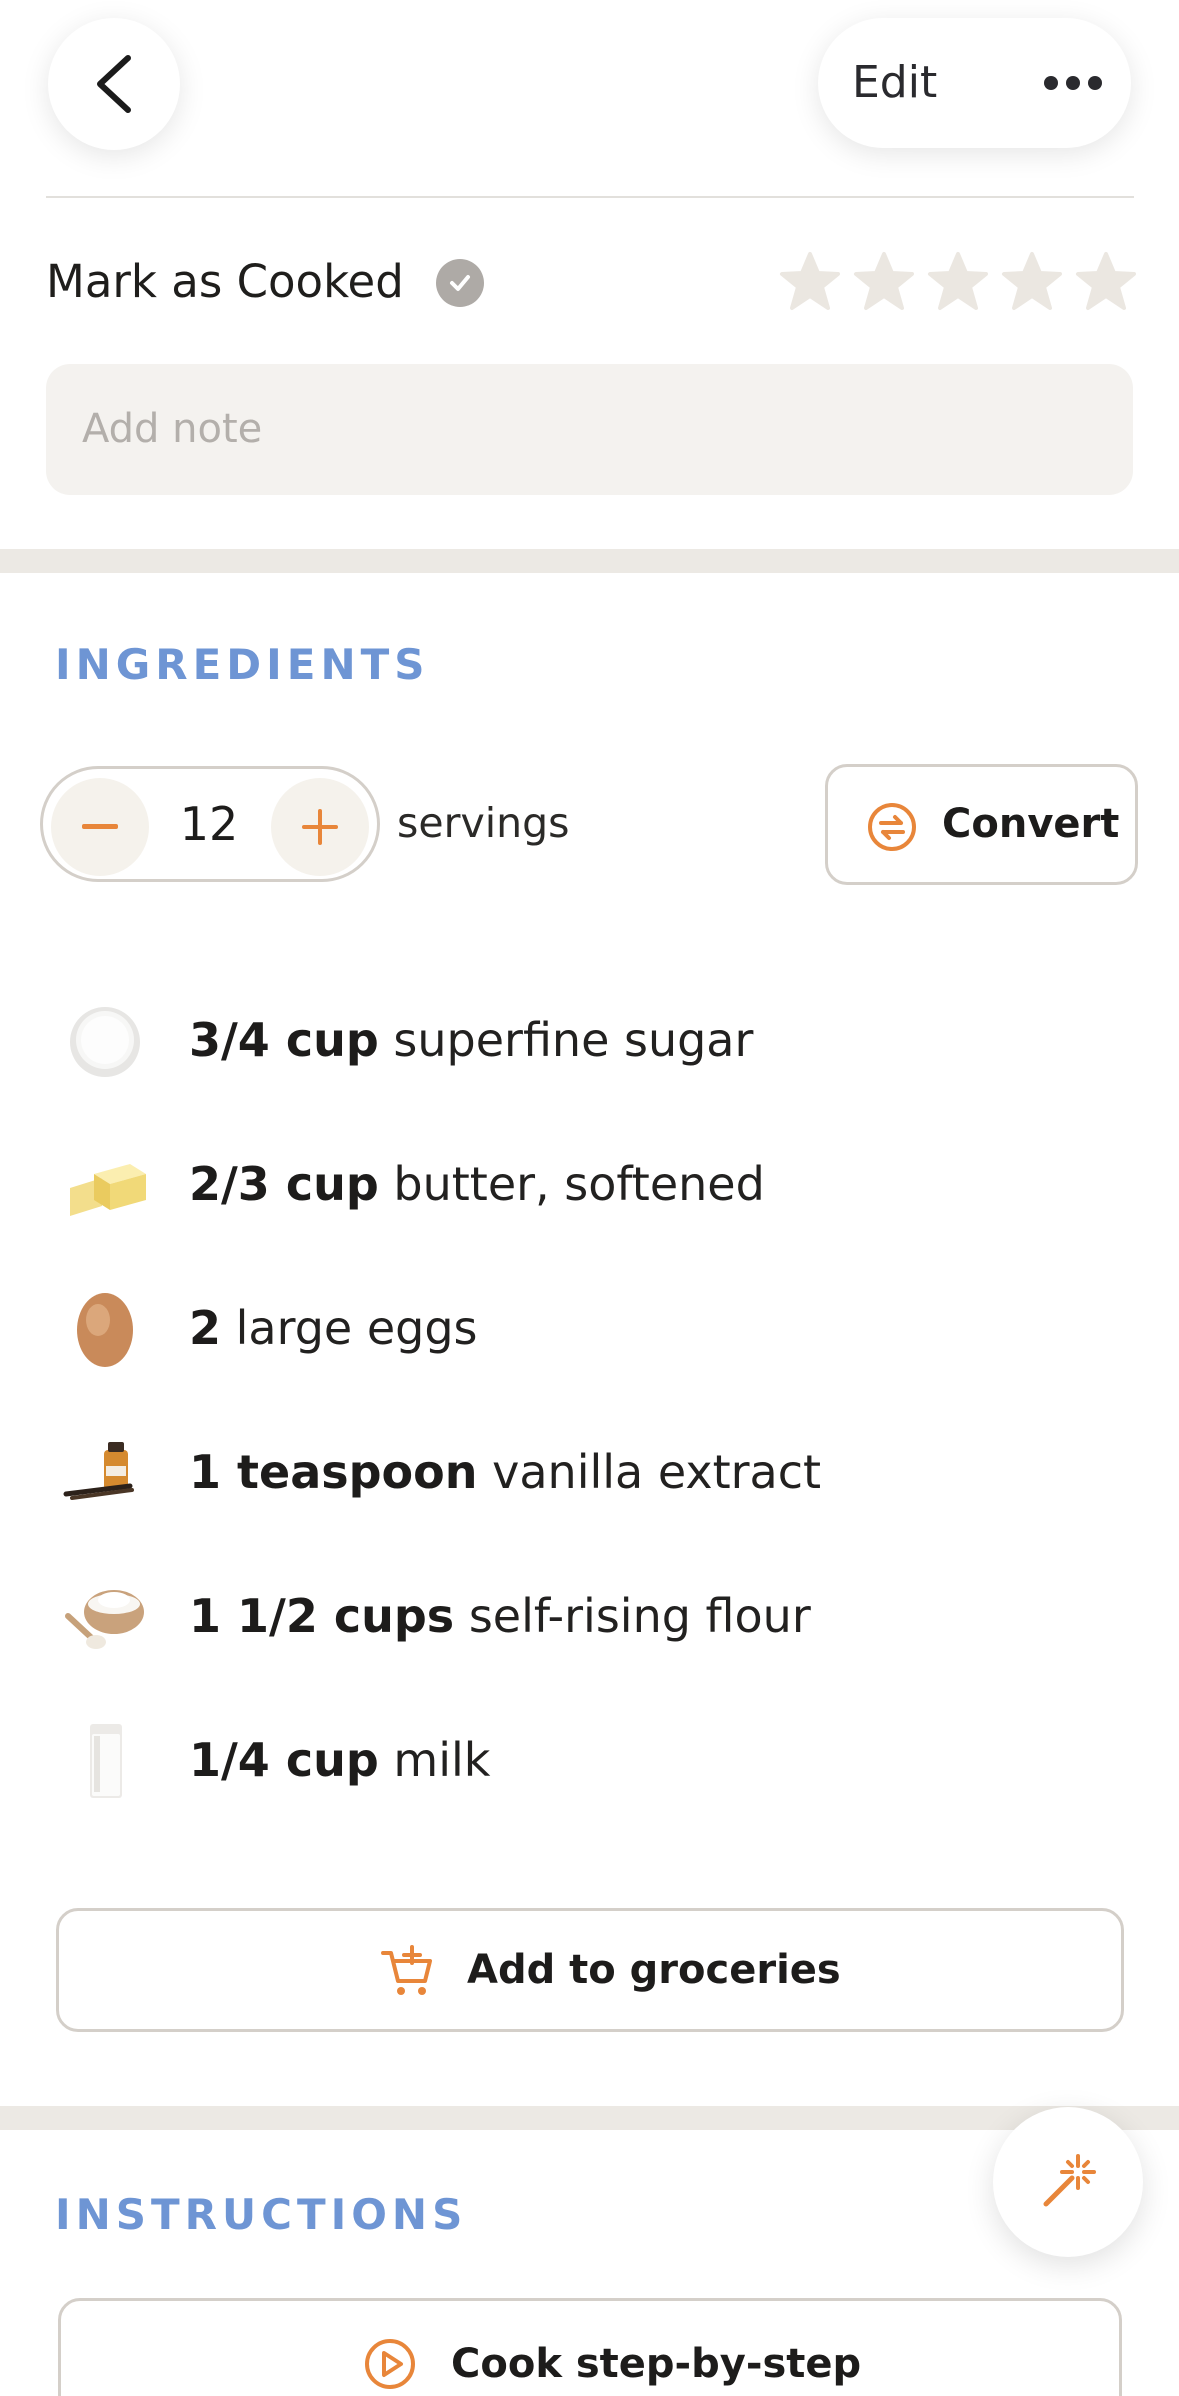  I want to click on top-actions-pill: Edit, so click(974, 83).